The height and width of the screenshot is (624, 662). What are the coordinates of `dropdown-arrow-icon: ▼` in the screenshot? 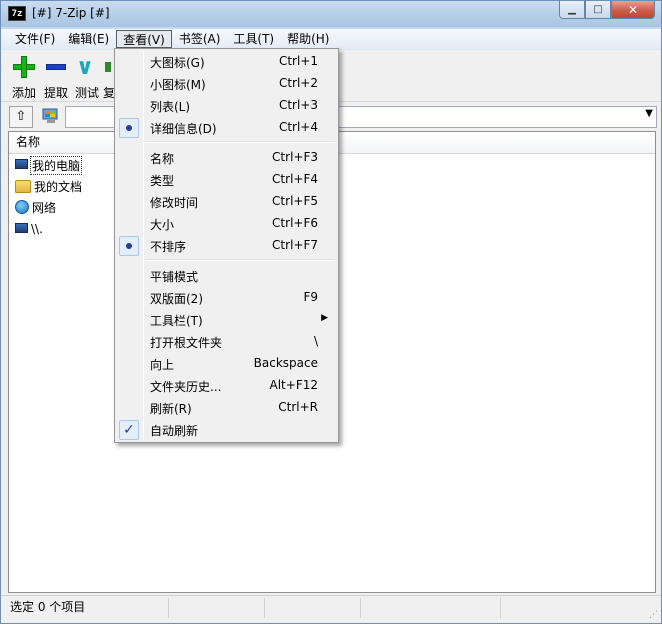 It's located at (649, 113).